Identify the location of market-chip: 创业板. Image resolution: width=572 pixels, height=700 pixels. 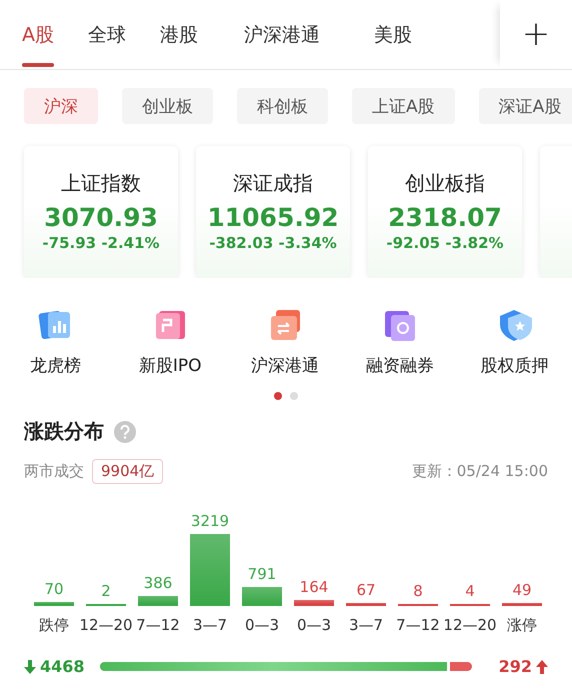
(167, 106).